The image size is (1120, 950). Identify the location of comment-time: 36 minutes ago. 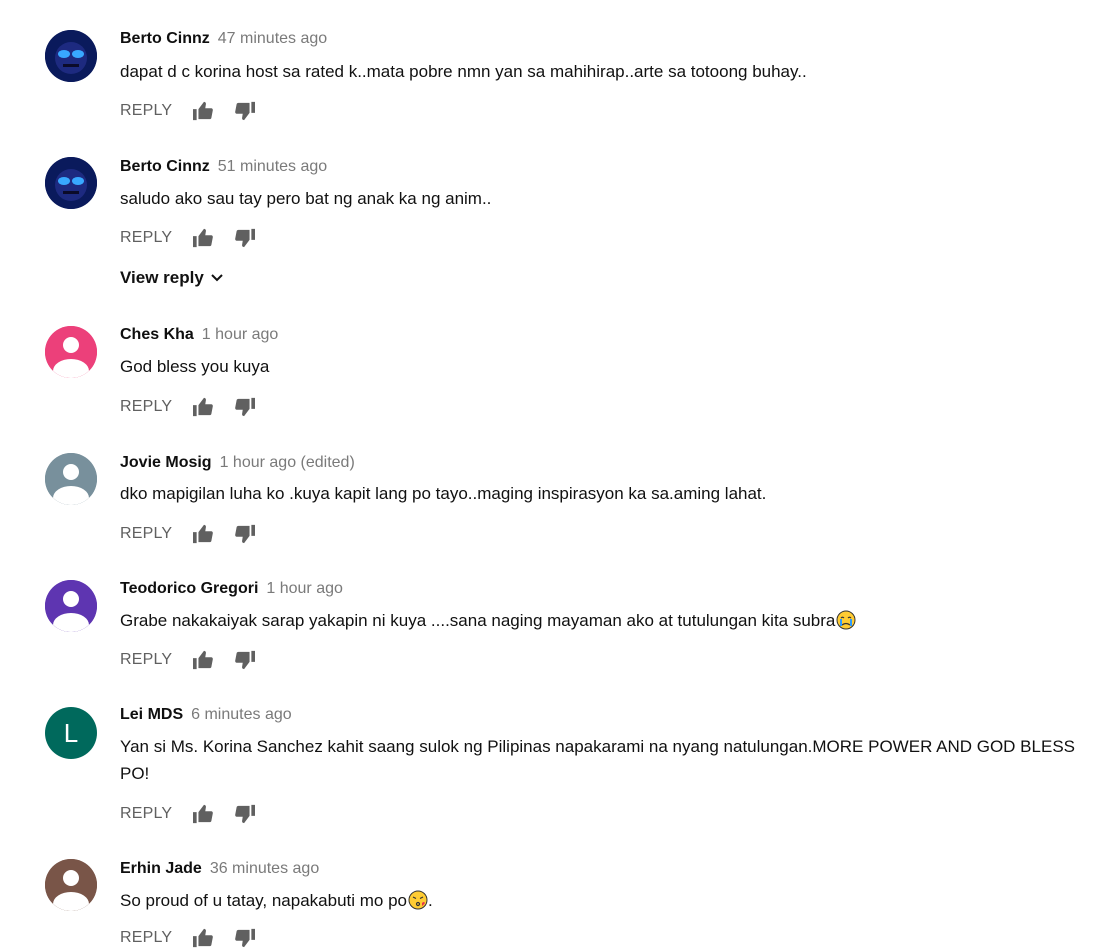
(264, 868).